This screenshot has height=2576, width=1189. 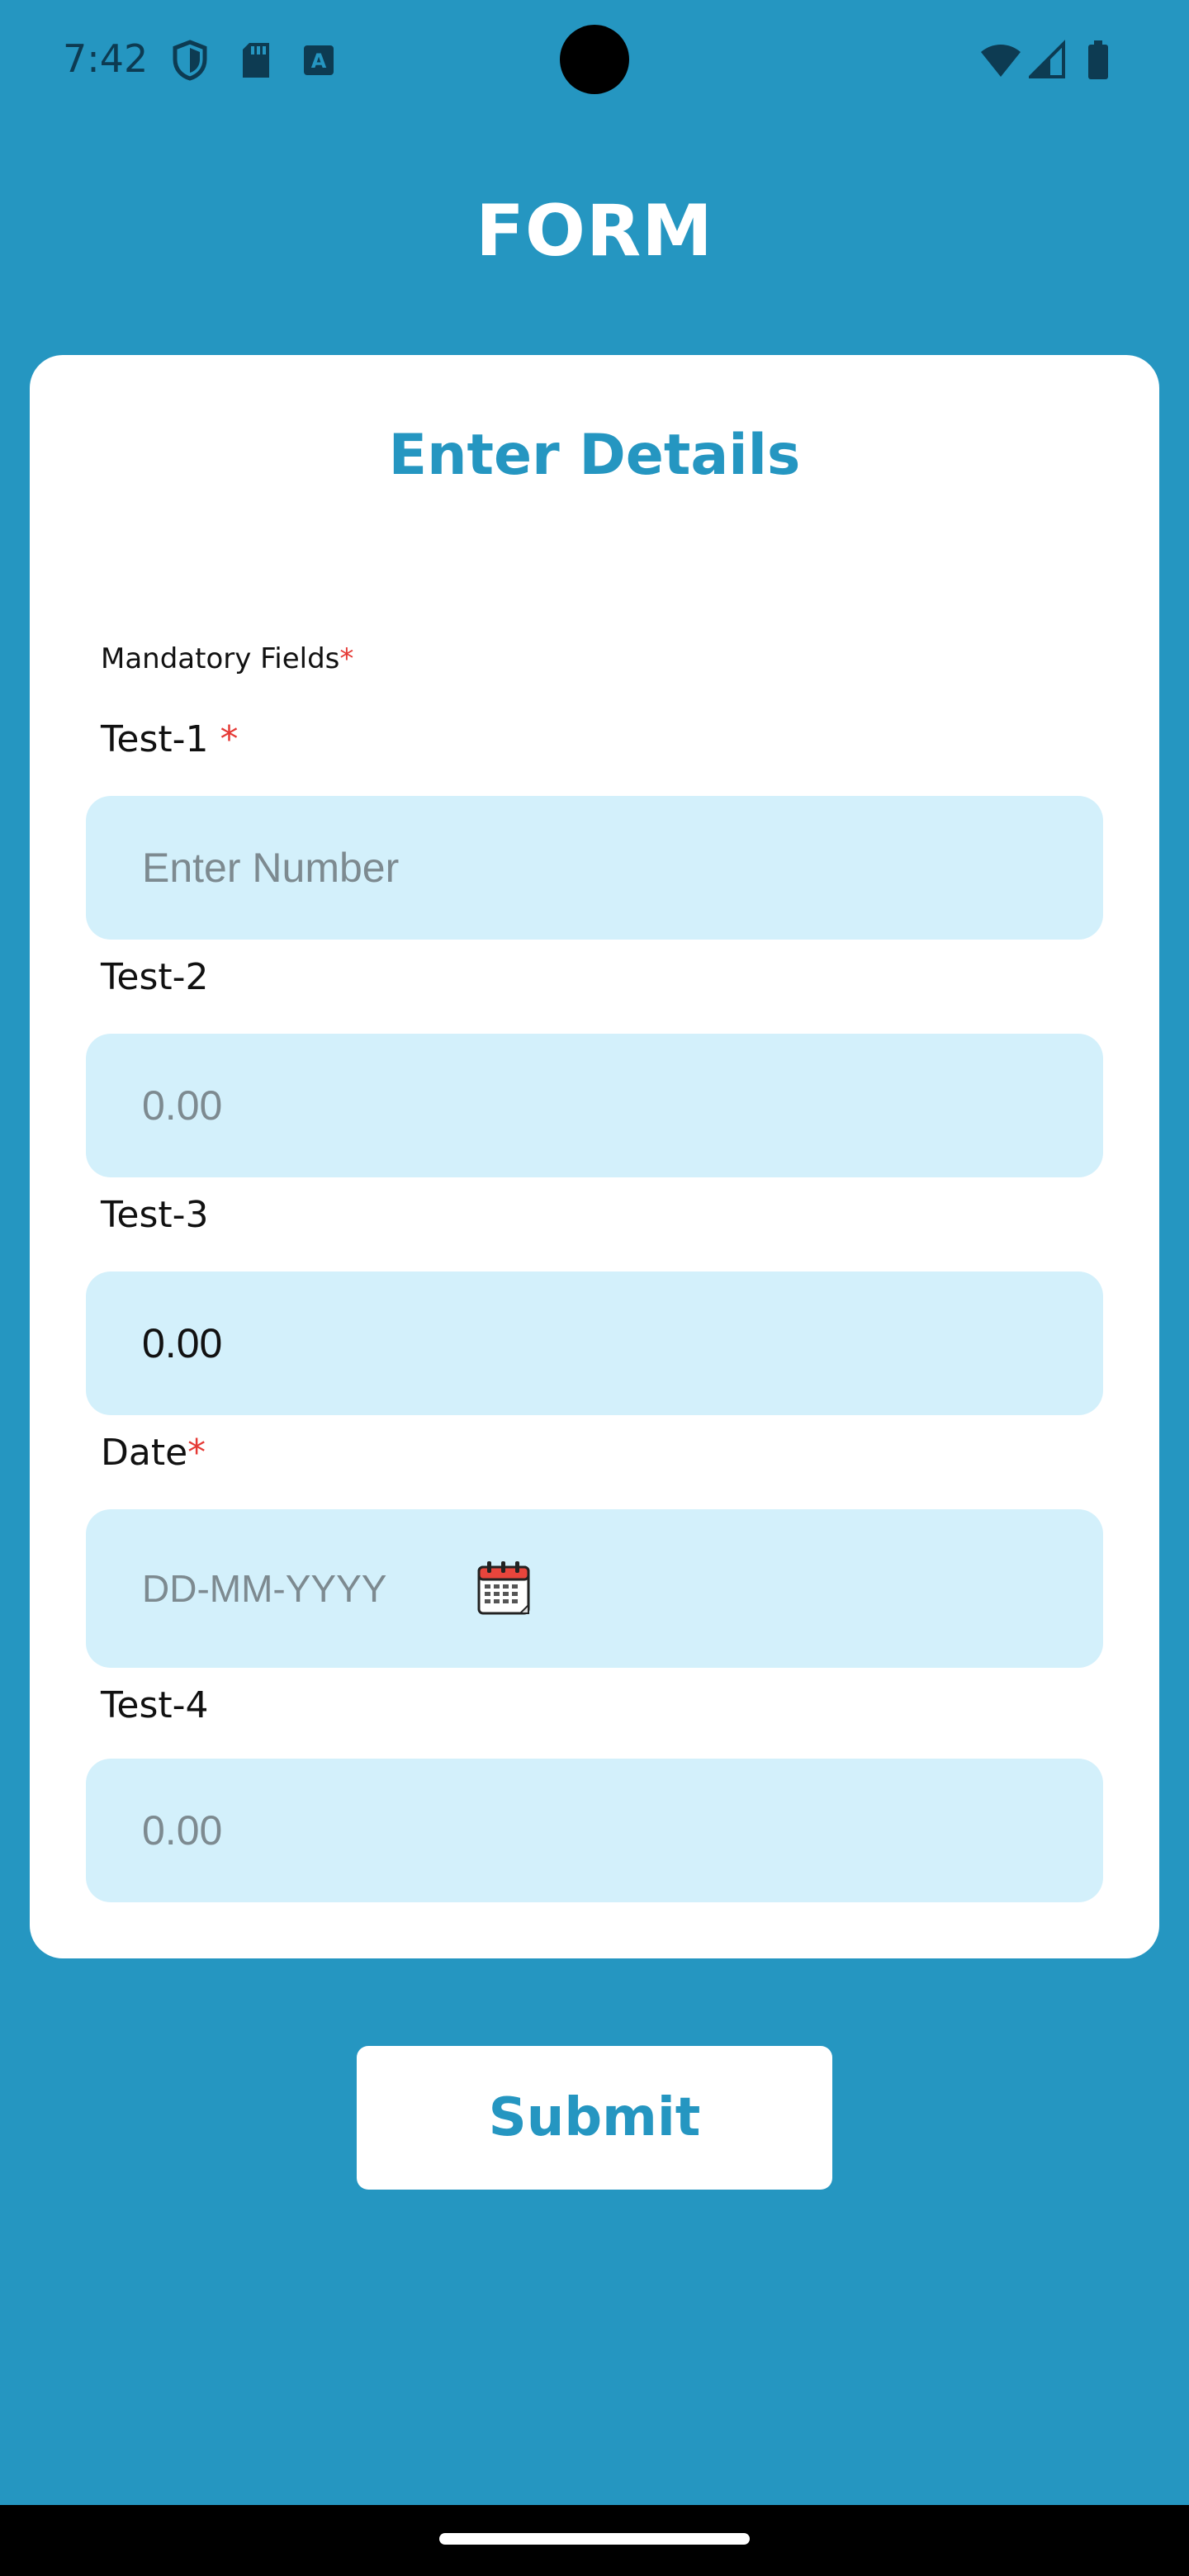 What do you see at coordinates (106, 58) in the screenshot?
I see `status-time: 7:42` at bounding box center [106, 58].